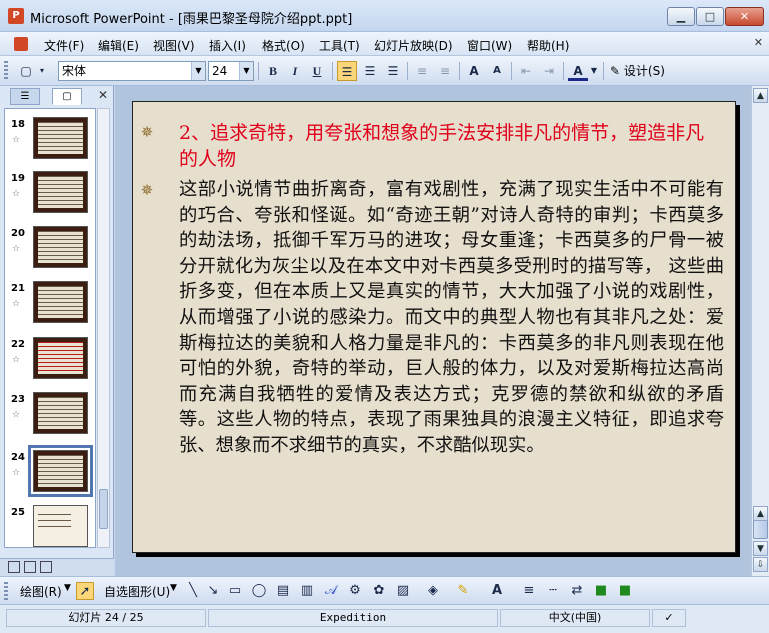  Describe the element at coordinates (18, 457) in the screenshot. I see `slide-number: 24` at that location.